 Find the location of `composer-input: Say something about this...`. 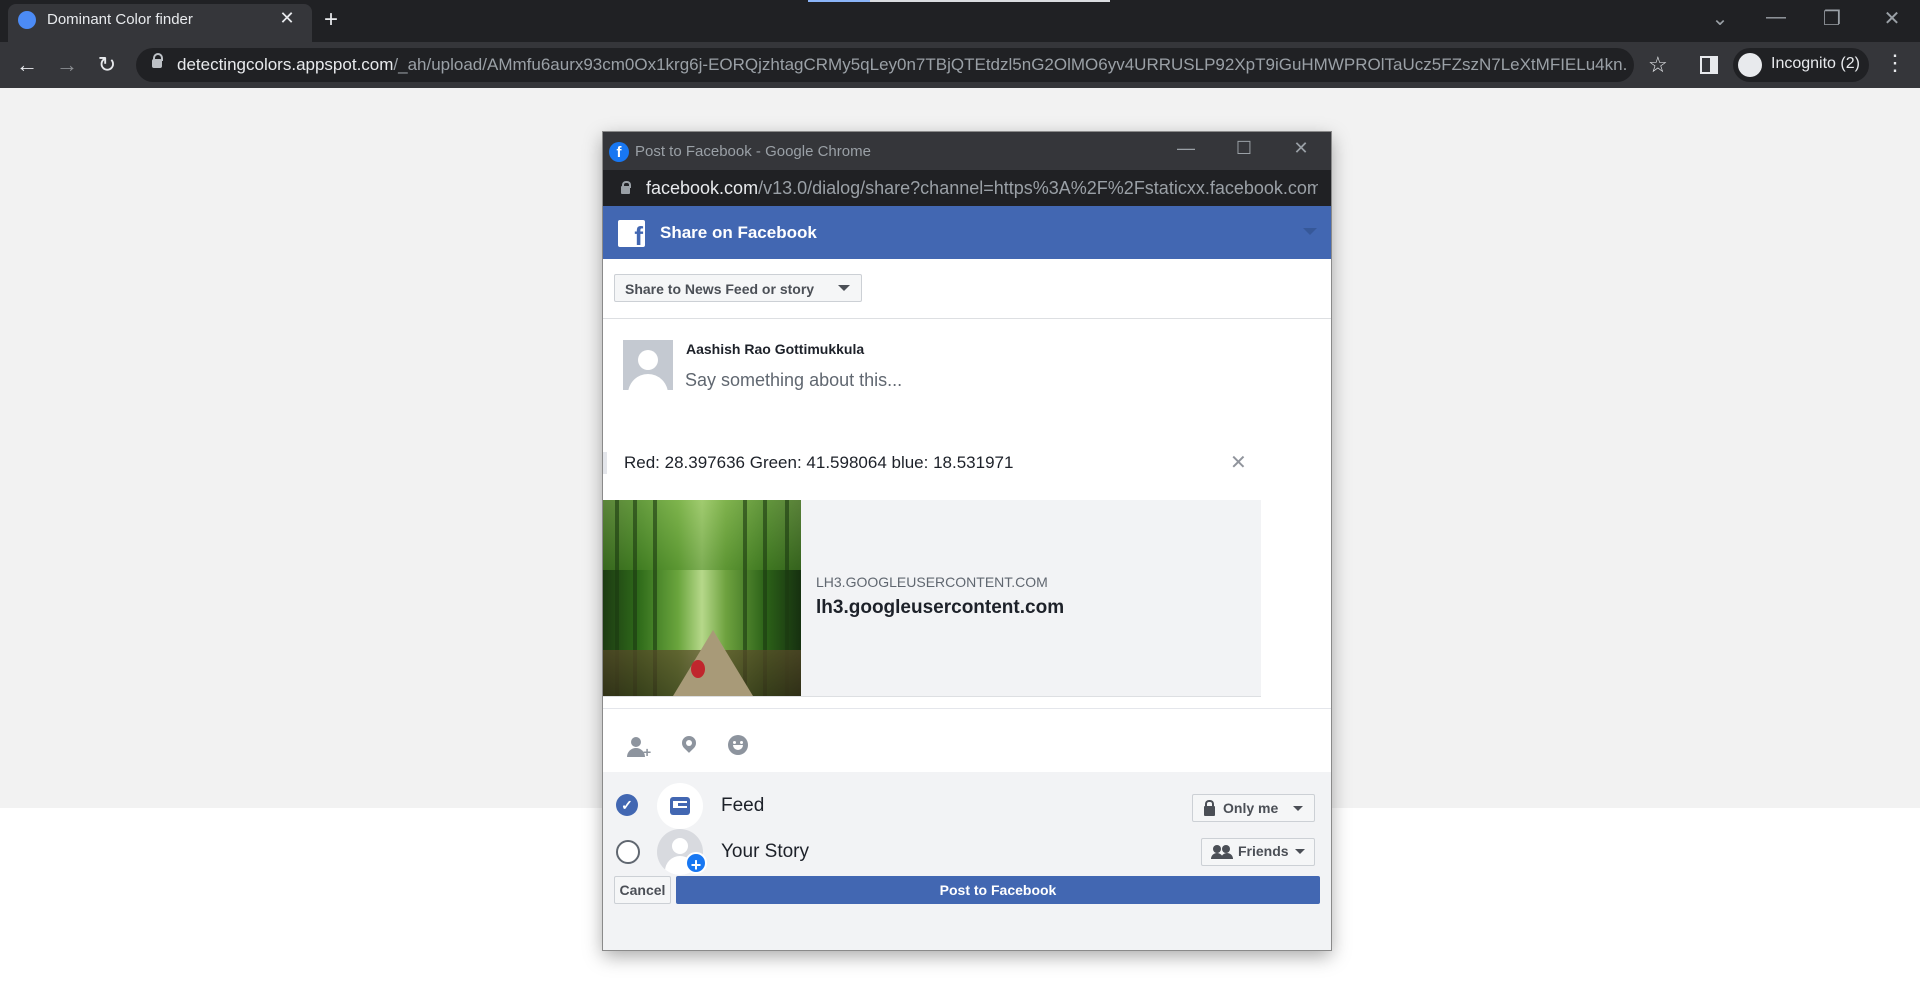

composer-input: Say something about this... is located at coordinates (793, 380).